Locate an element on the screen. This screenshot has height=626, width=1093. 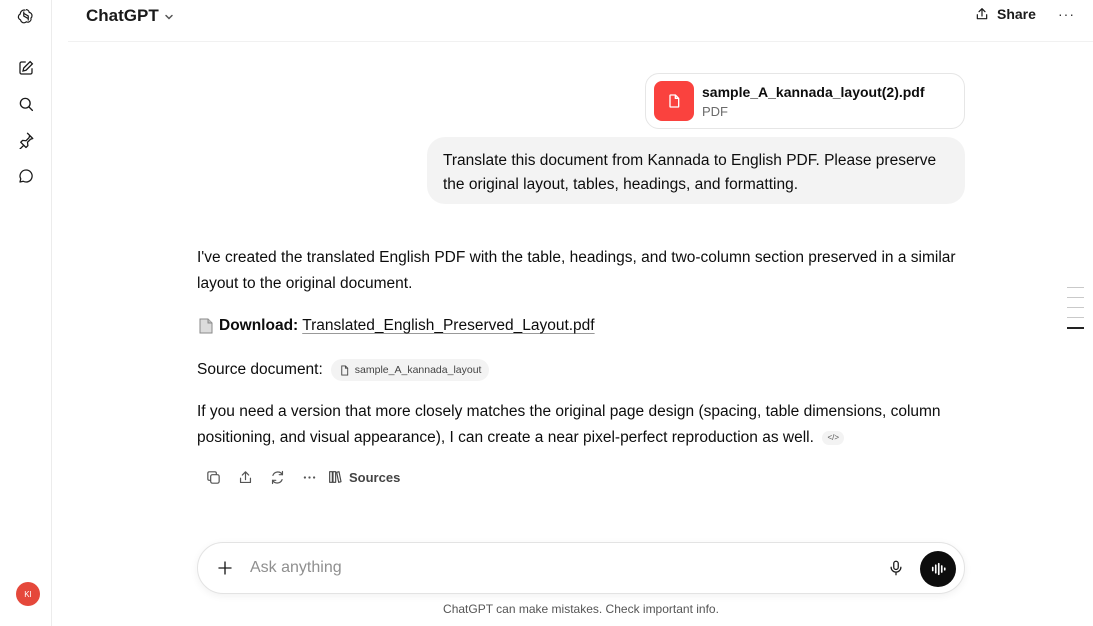
attach-button is located at coordinates (225, 568).